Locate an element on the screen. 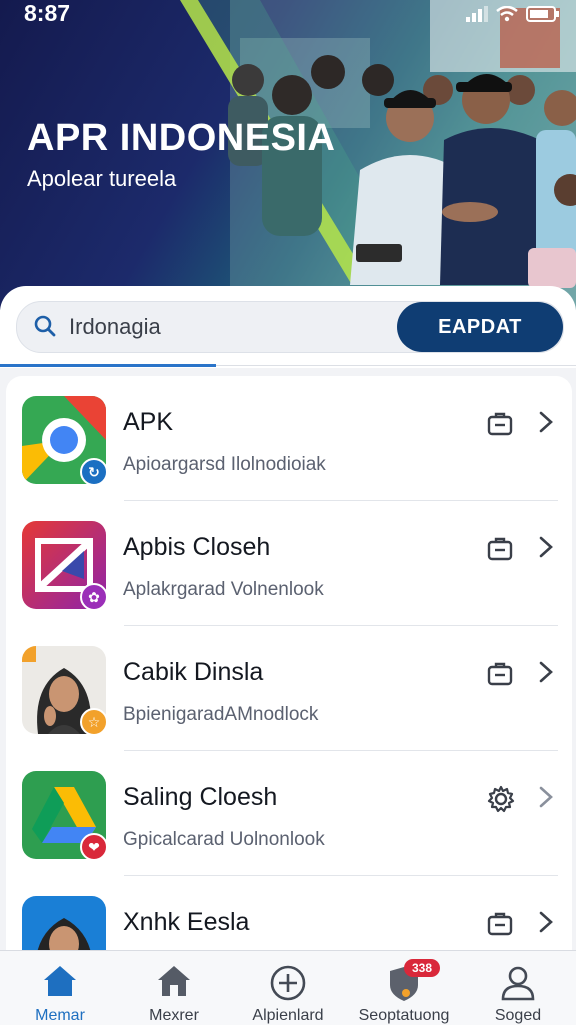 Image resolution: width=576 pixels, height=1025 pixels. nav-label: Alpienlard is located at coordinates (288, 1015).